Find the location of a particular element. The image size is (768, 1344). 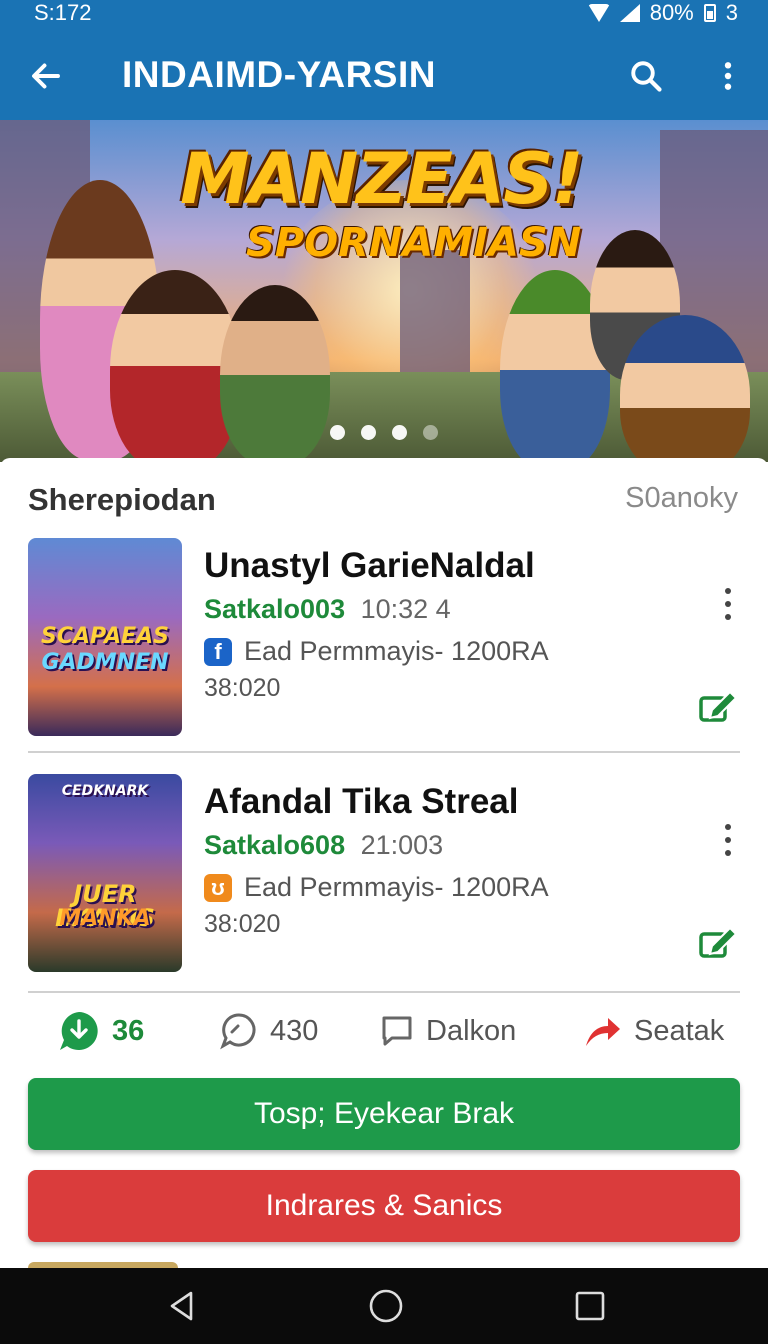

item-user: Satkalo003 is located at coordinates (274, 609).